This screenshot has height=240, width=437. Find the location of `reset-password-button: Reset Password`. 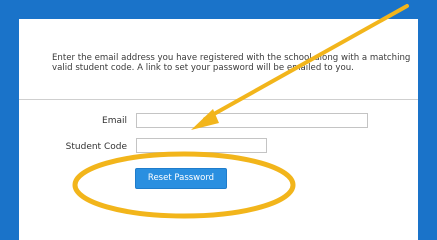

reset-password-button: Reset Password is located at coordinates (181, 178).